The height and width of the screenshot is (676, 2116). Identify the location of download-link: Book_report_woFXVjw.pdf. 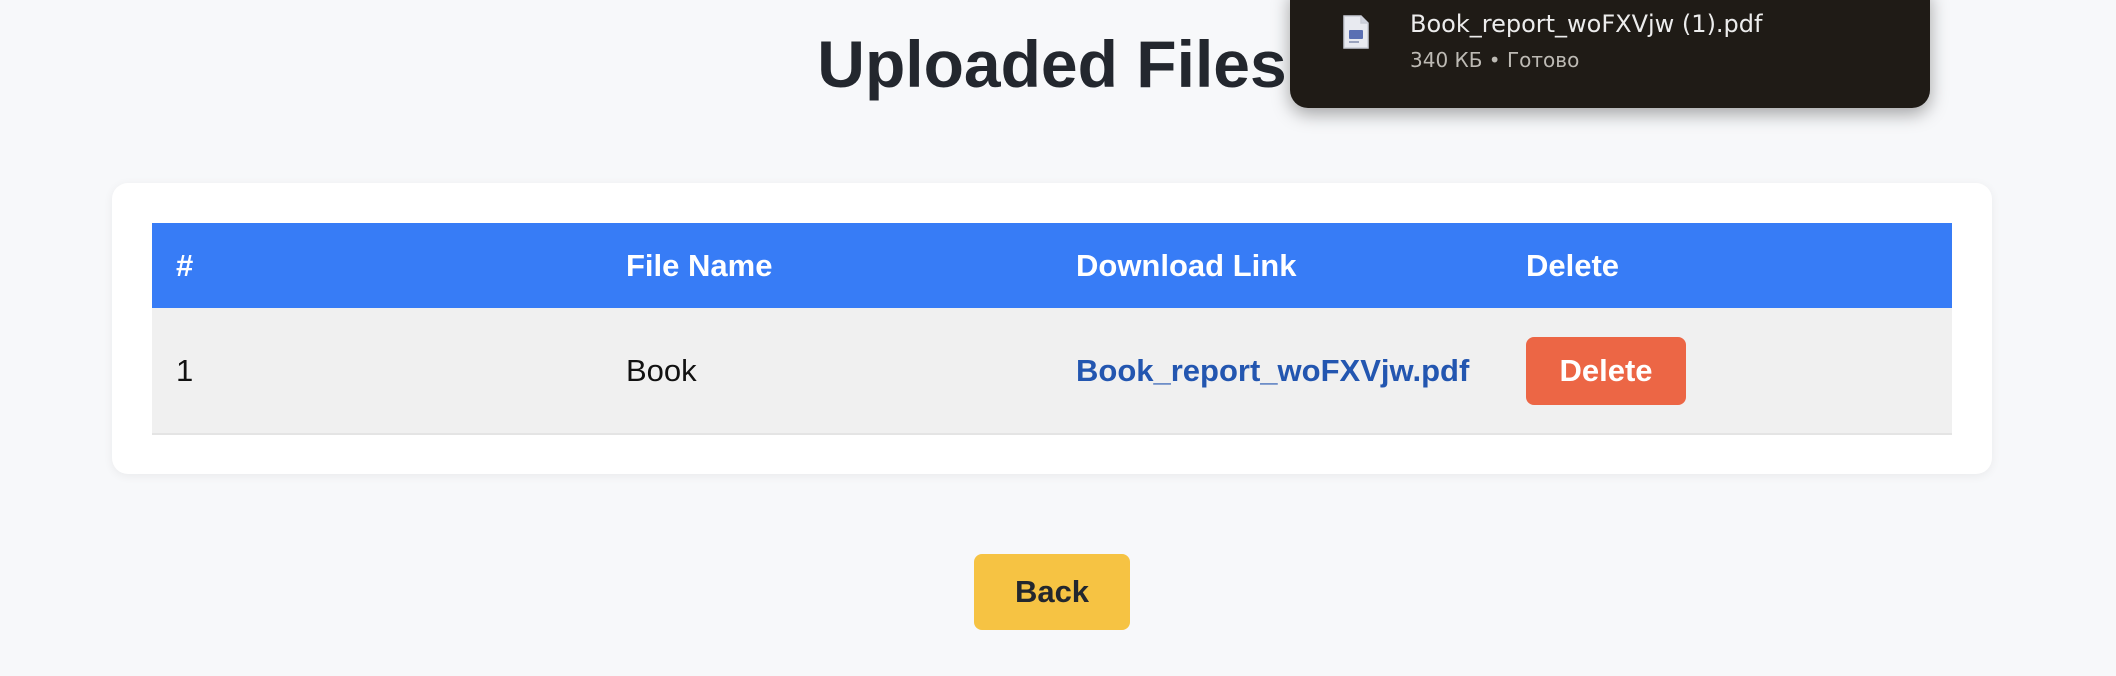
(1276, 371).